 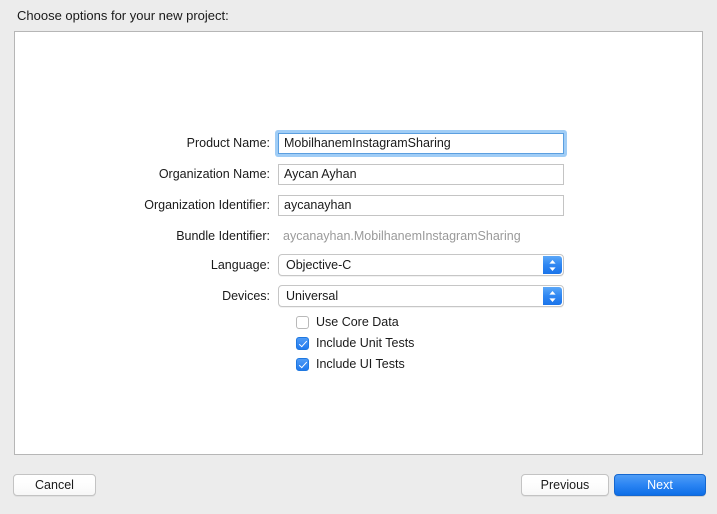 I want to click on form-row-organization-name: Organization Name:, so click(x=359, y=174).